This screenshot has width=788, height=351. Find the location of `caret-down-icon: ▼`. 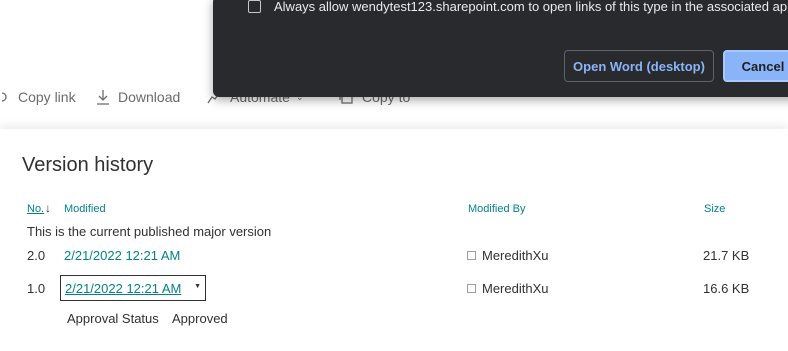

caret-down-icon: ▼ is located at coordinates (197, 286).